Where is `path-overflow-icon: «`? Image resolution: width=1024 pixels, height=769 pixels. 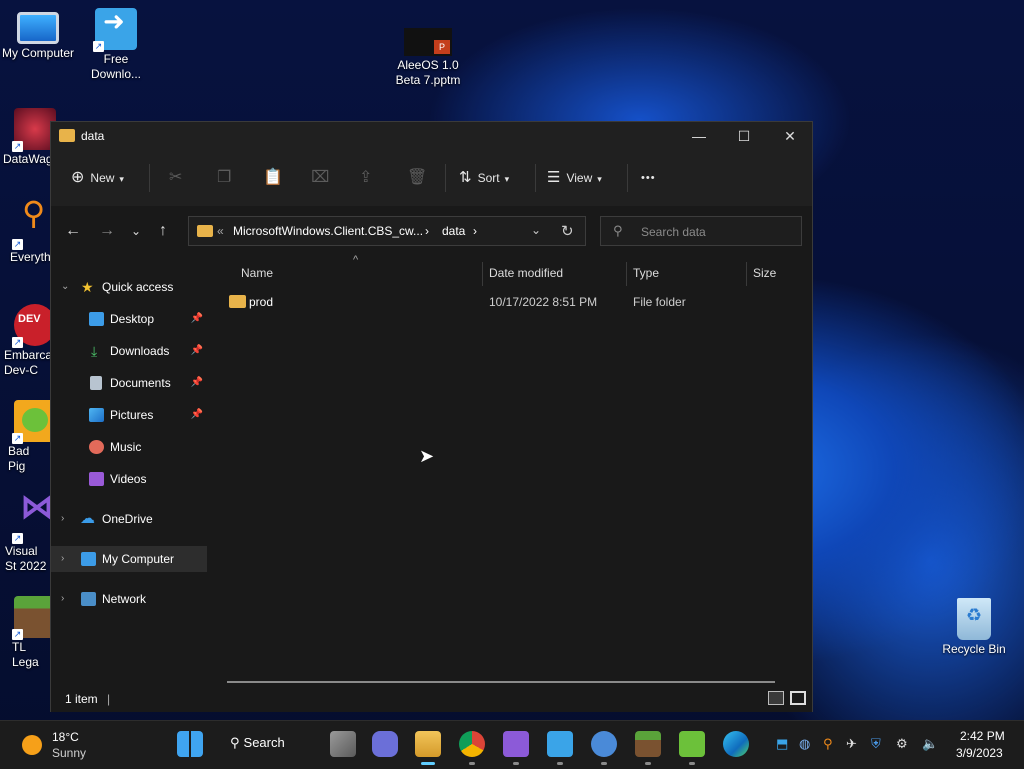 path-overflow-icon: « is located at coordinates (220, 231).